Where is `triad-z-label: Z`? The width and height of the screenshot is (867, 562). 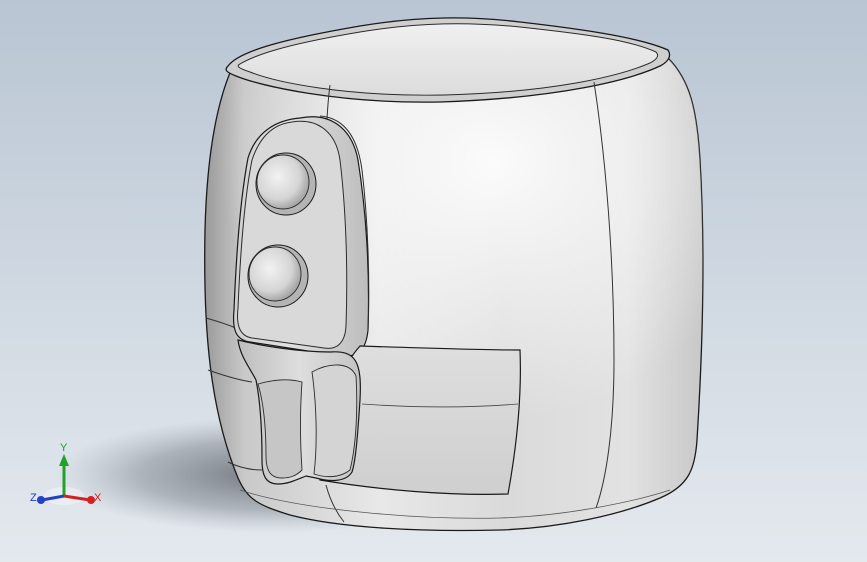
triad-z-label: Z is located at coordinates (33, 498).